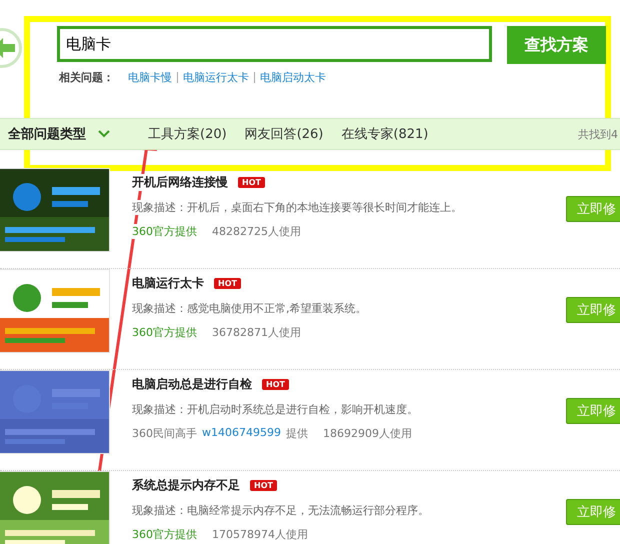  Describe the element at coordinates (284, 134) in the screenshot. I see `filter-tab: 网友回答(26)` at that location.